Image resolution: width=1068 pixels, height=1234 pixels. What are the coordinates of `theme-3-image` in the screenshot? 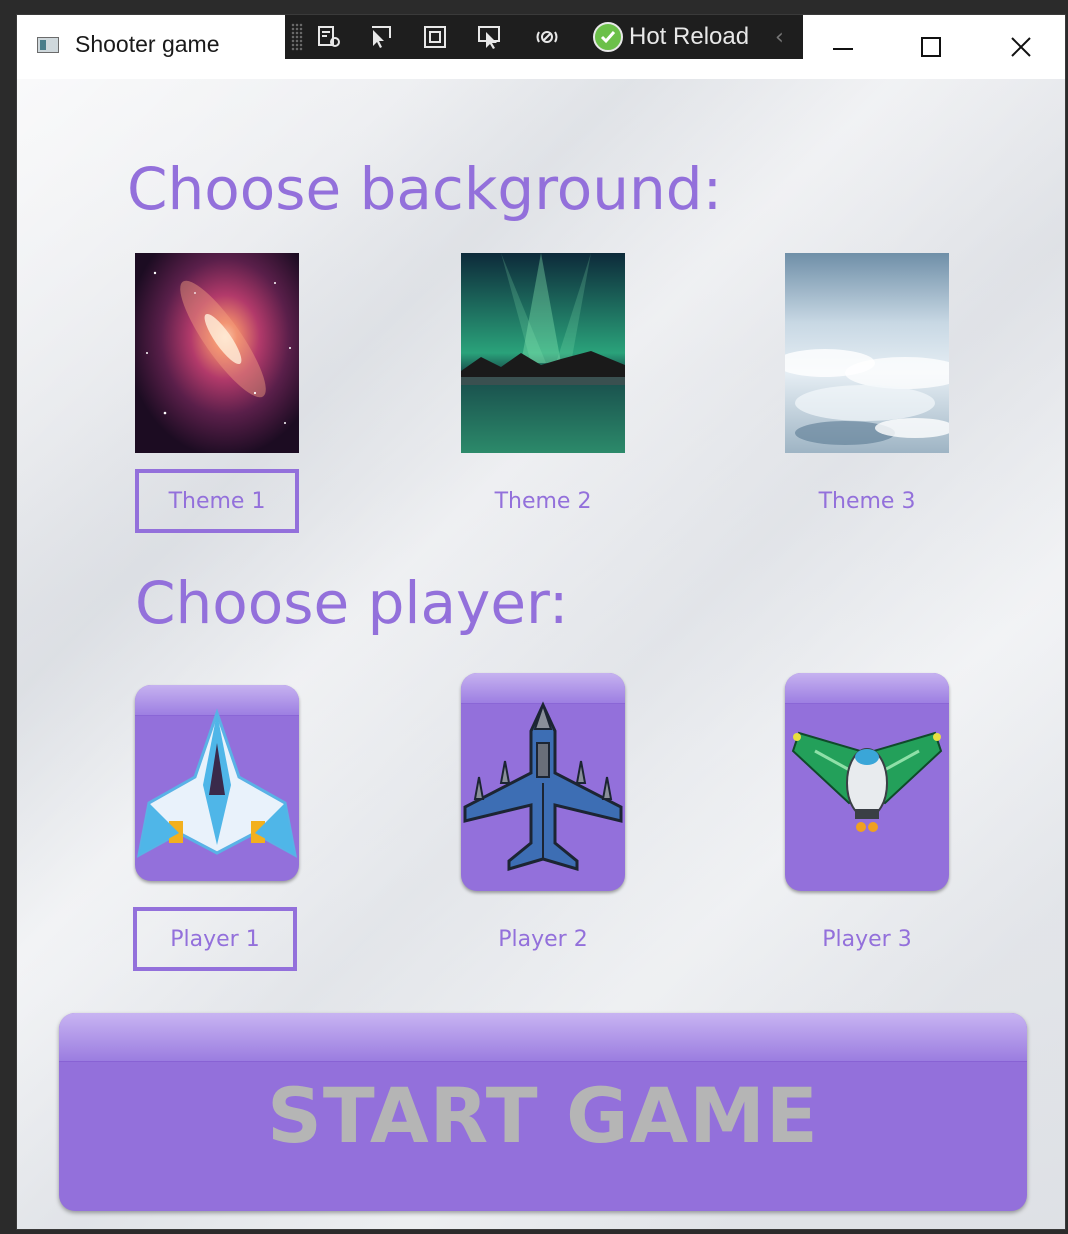 It's located at (867, 353).